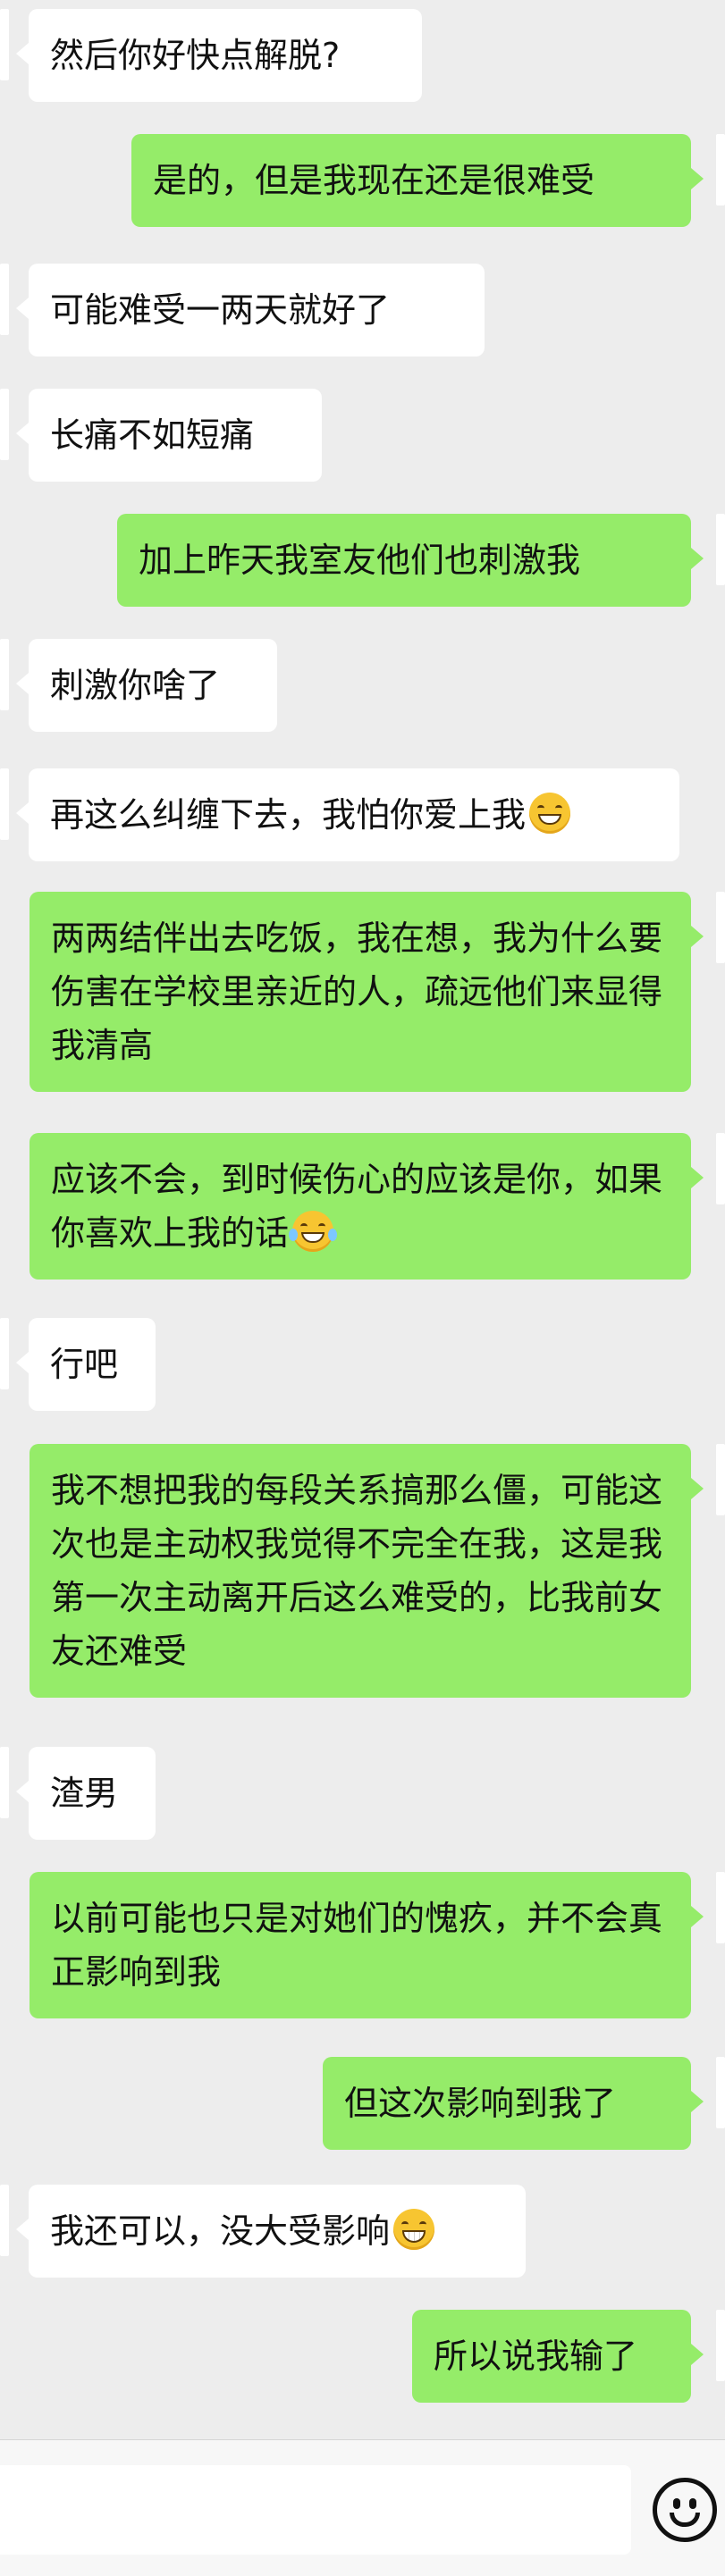 This screenshot has width=725, height=2576. I want to click on outgoing-message-bubble: 两两结伴出去吃饭，我在想，我为什么要伤害在学校里亲近的人，疏远他们来显得我清高, so click(367, 992).